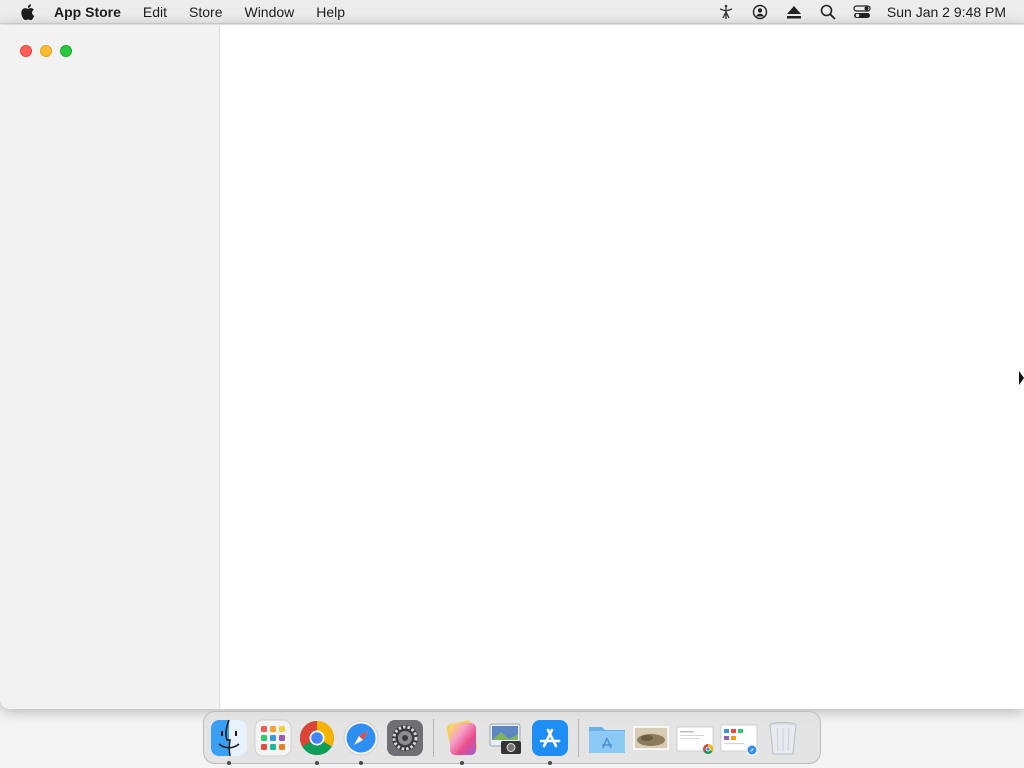 This screenshot has width=1024, height=768. What do you see at coordinates (462, 737) in the screenshot?
I see `color-picker-icon` at bounding box center [462, 737].